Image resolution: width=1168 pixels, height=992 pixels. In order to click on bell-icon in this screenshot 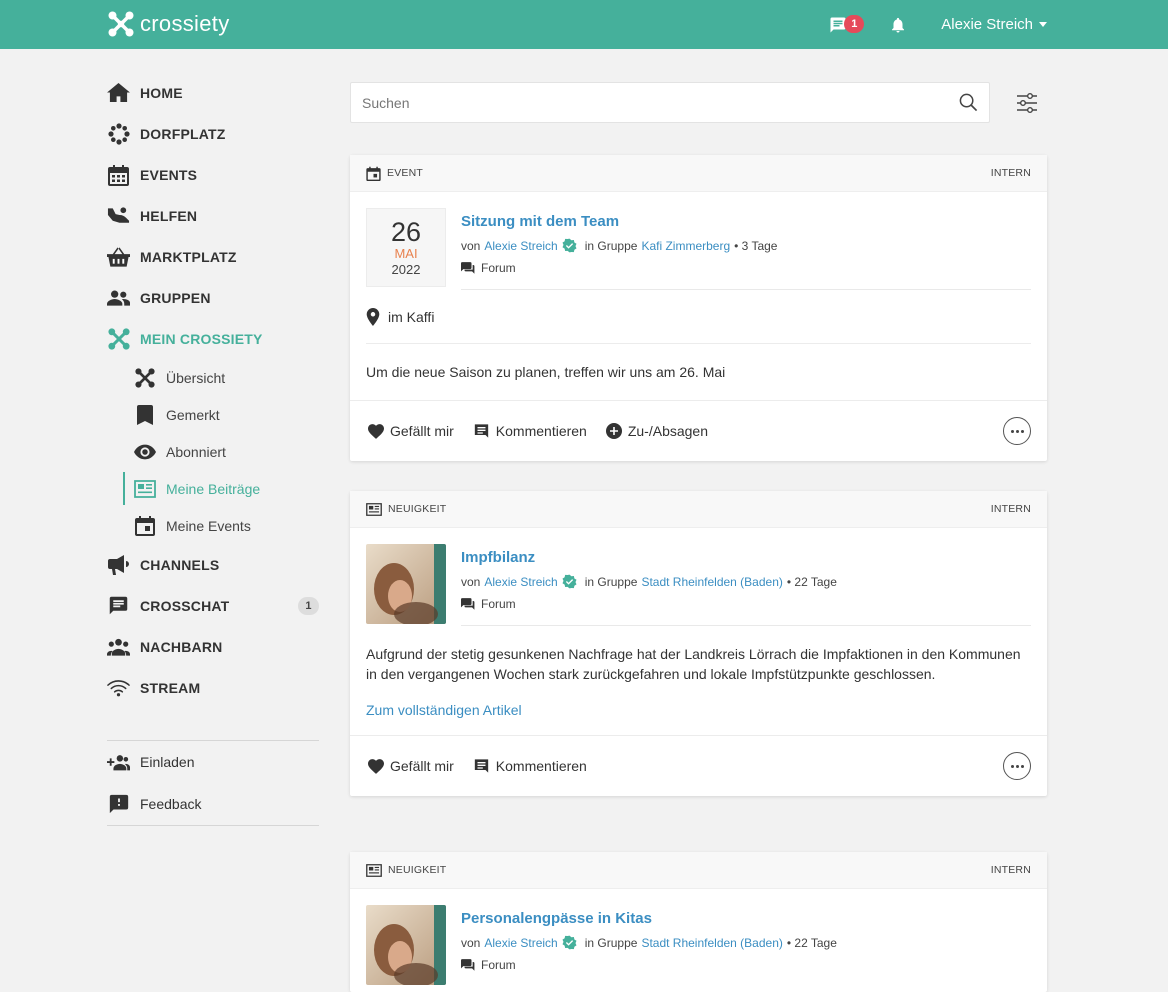, I will do `click(898, 25)`.